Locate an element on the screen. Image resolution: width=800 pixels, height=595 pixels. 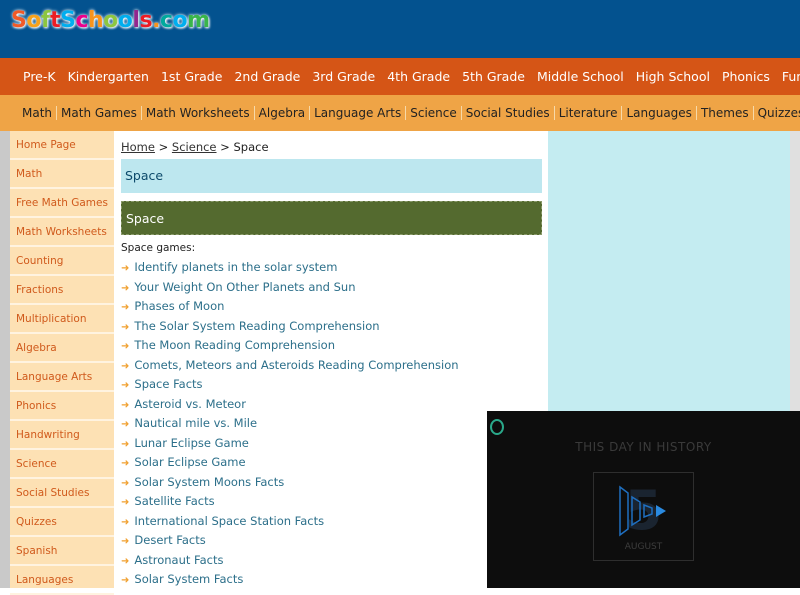
list-item: ➜ Solar System Facts is located at coordinates (290, 580).